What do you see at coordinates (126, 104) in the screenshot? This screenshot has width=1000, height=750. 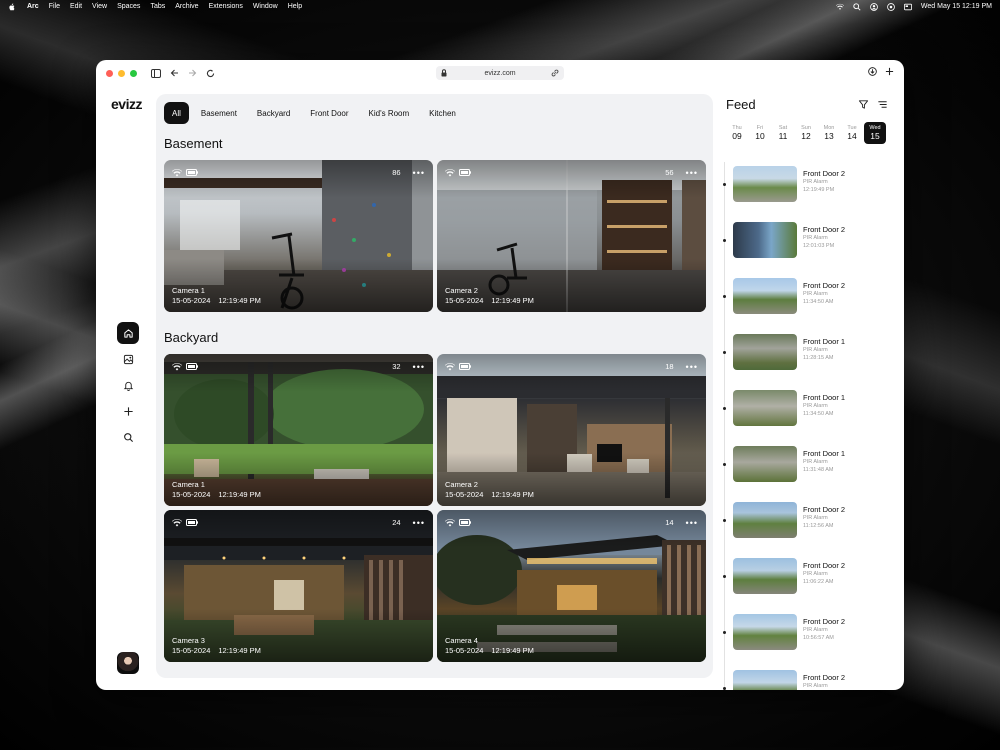 I see `app-logo: evizz` at bounding box center [126, 104].